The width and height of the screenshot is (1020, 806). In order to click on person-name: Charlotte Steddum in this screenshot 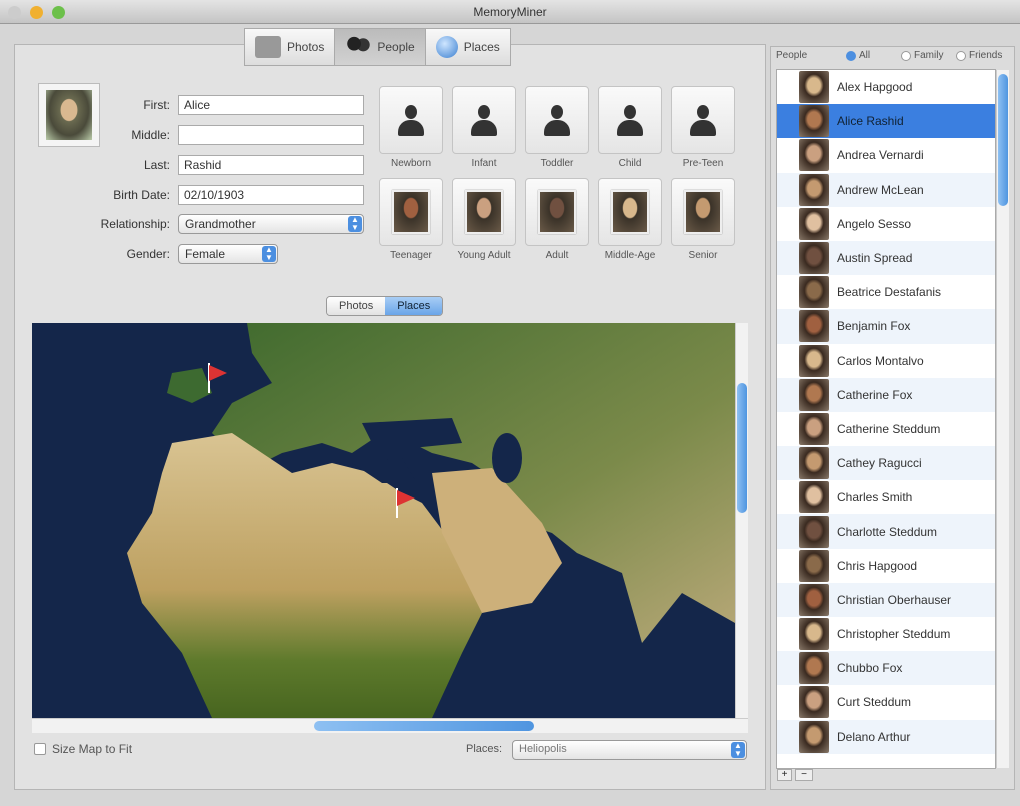, I will do `click(887, 531)`.